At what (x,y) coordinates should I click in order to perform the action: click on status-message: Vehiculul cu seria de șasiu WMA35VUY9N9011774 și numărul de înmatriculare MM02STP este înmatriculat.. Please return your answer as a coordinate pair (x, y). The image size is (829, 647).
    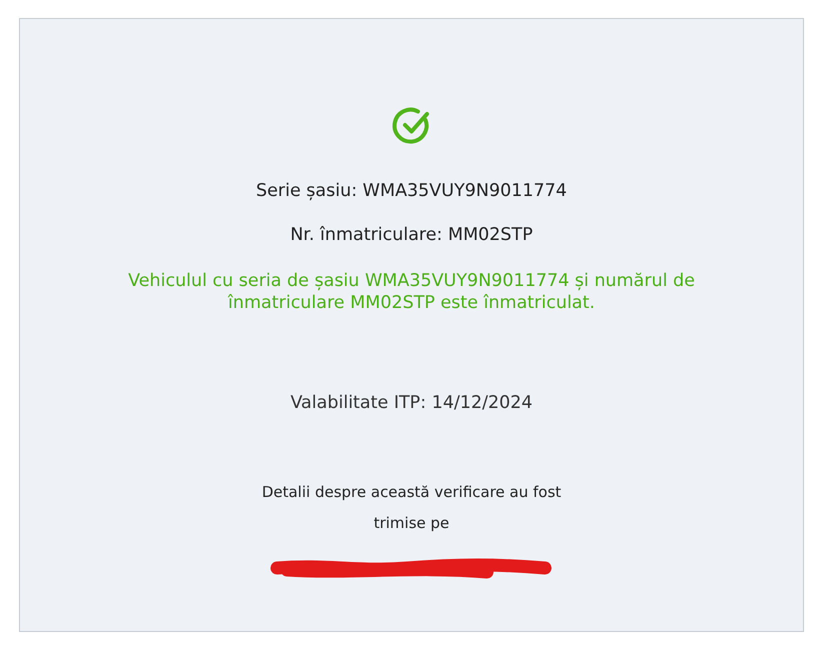
    Looking at the image, I should click on (411, 292).